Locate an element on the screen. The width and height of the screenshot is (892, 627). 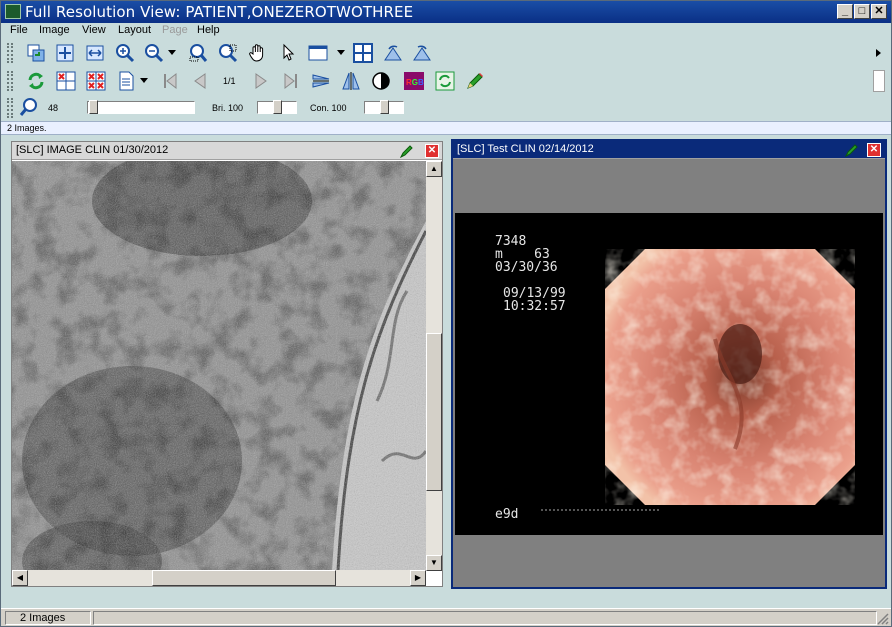
image-overlay-text: 7348 m 63 03/30/36 09/13/99 10:32:57 is located at coordinates (530, 274).